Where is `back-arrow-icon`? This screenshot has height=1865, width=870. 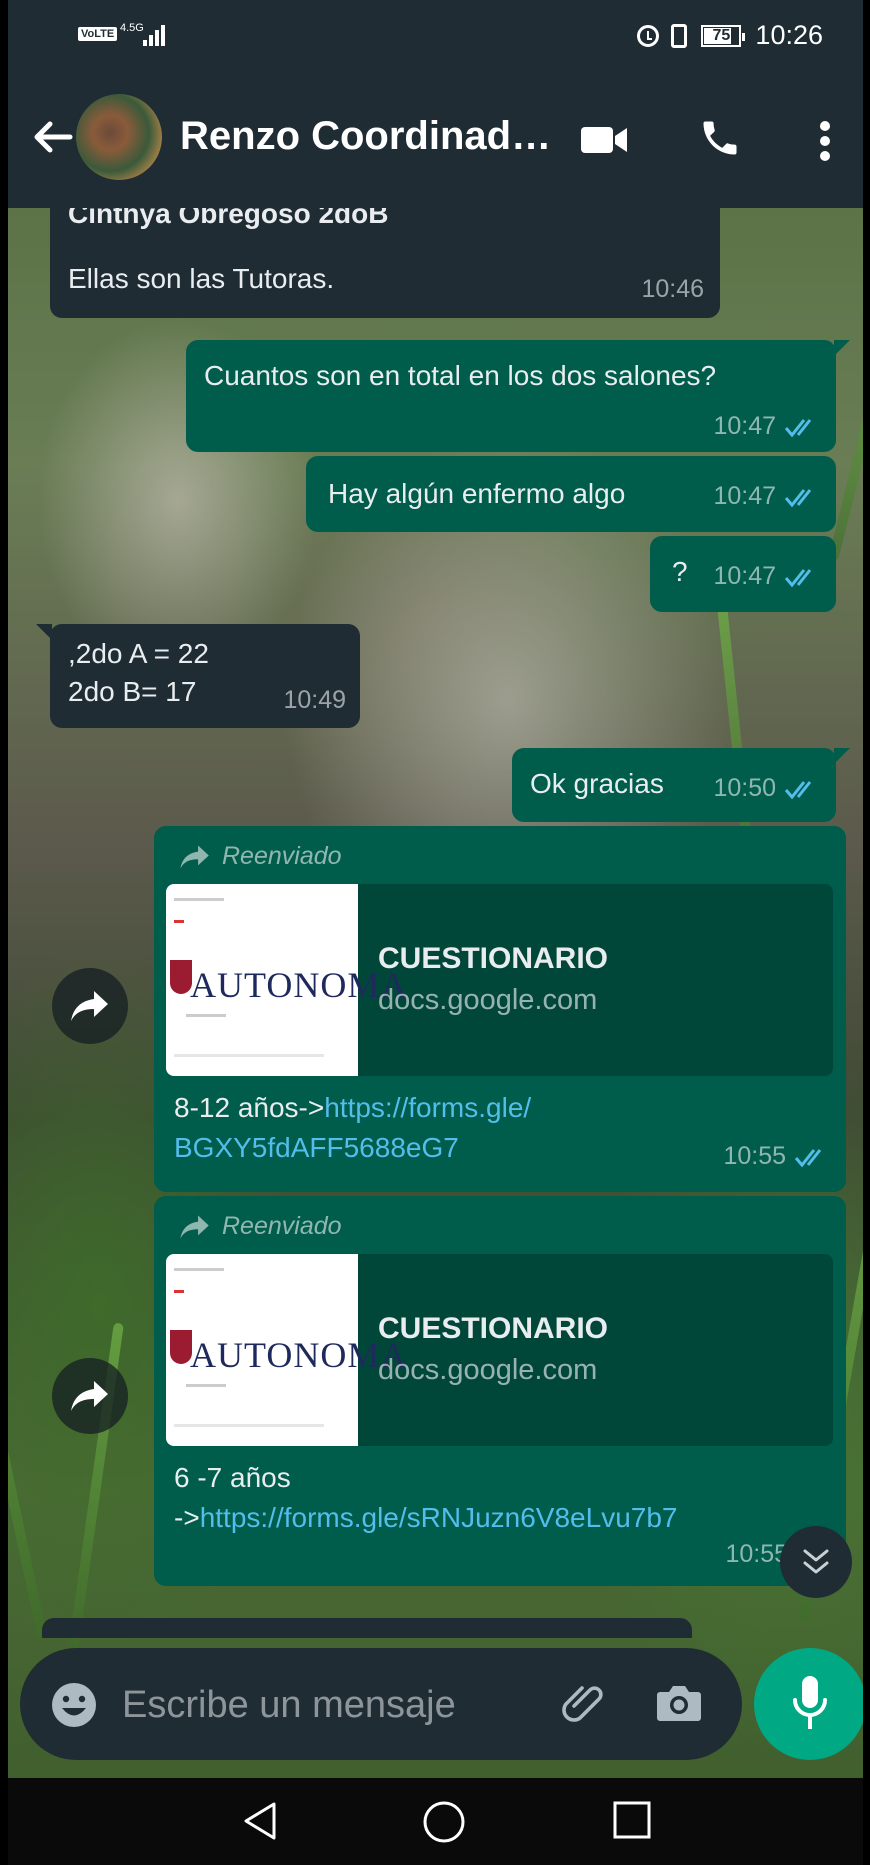
back-arrow-icon is located at coordinates (53, 137).